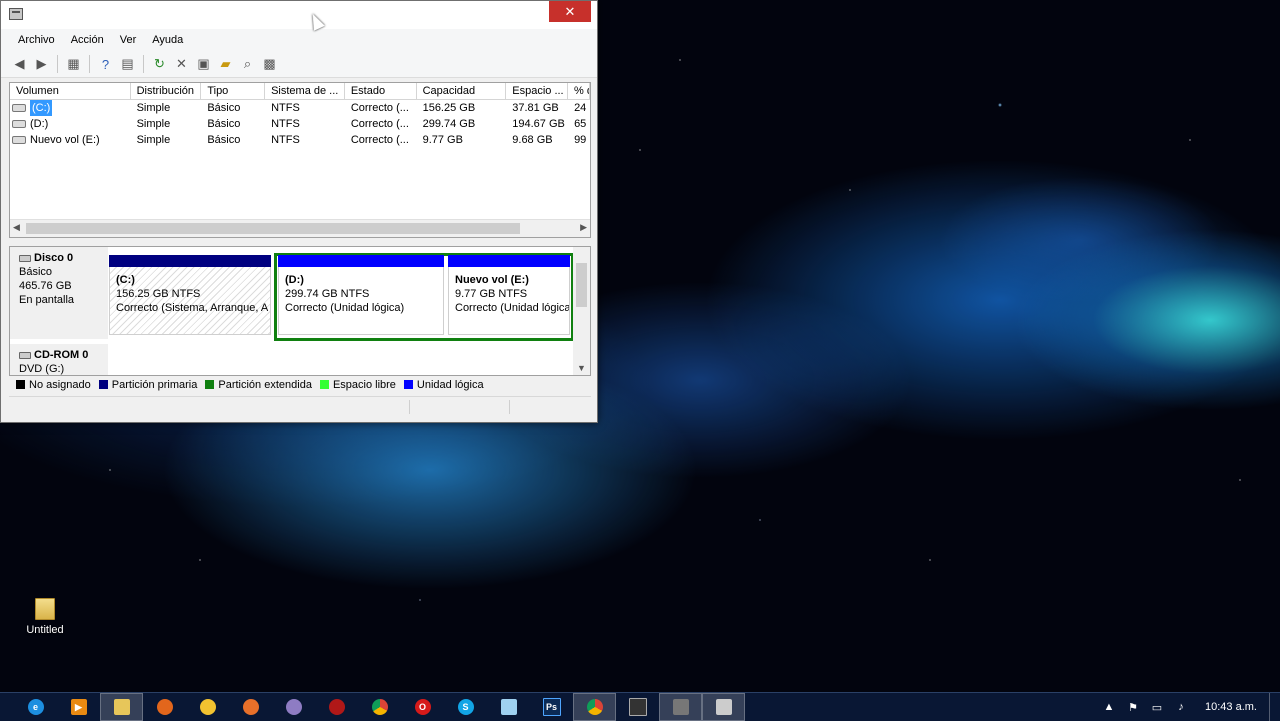 This screenshot has width=1280, height=721. What do you see at coordinates (299, 15) in the screenshot?
I see `title-bar: ✕` at bounding box center [299, 15].